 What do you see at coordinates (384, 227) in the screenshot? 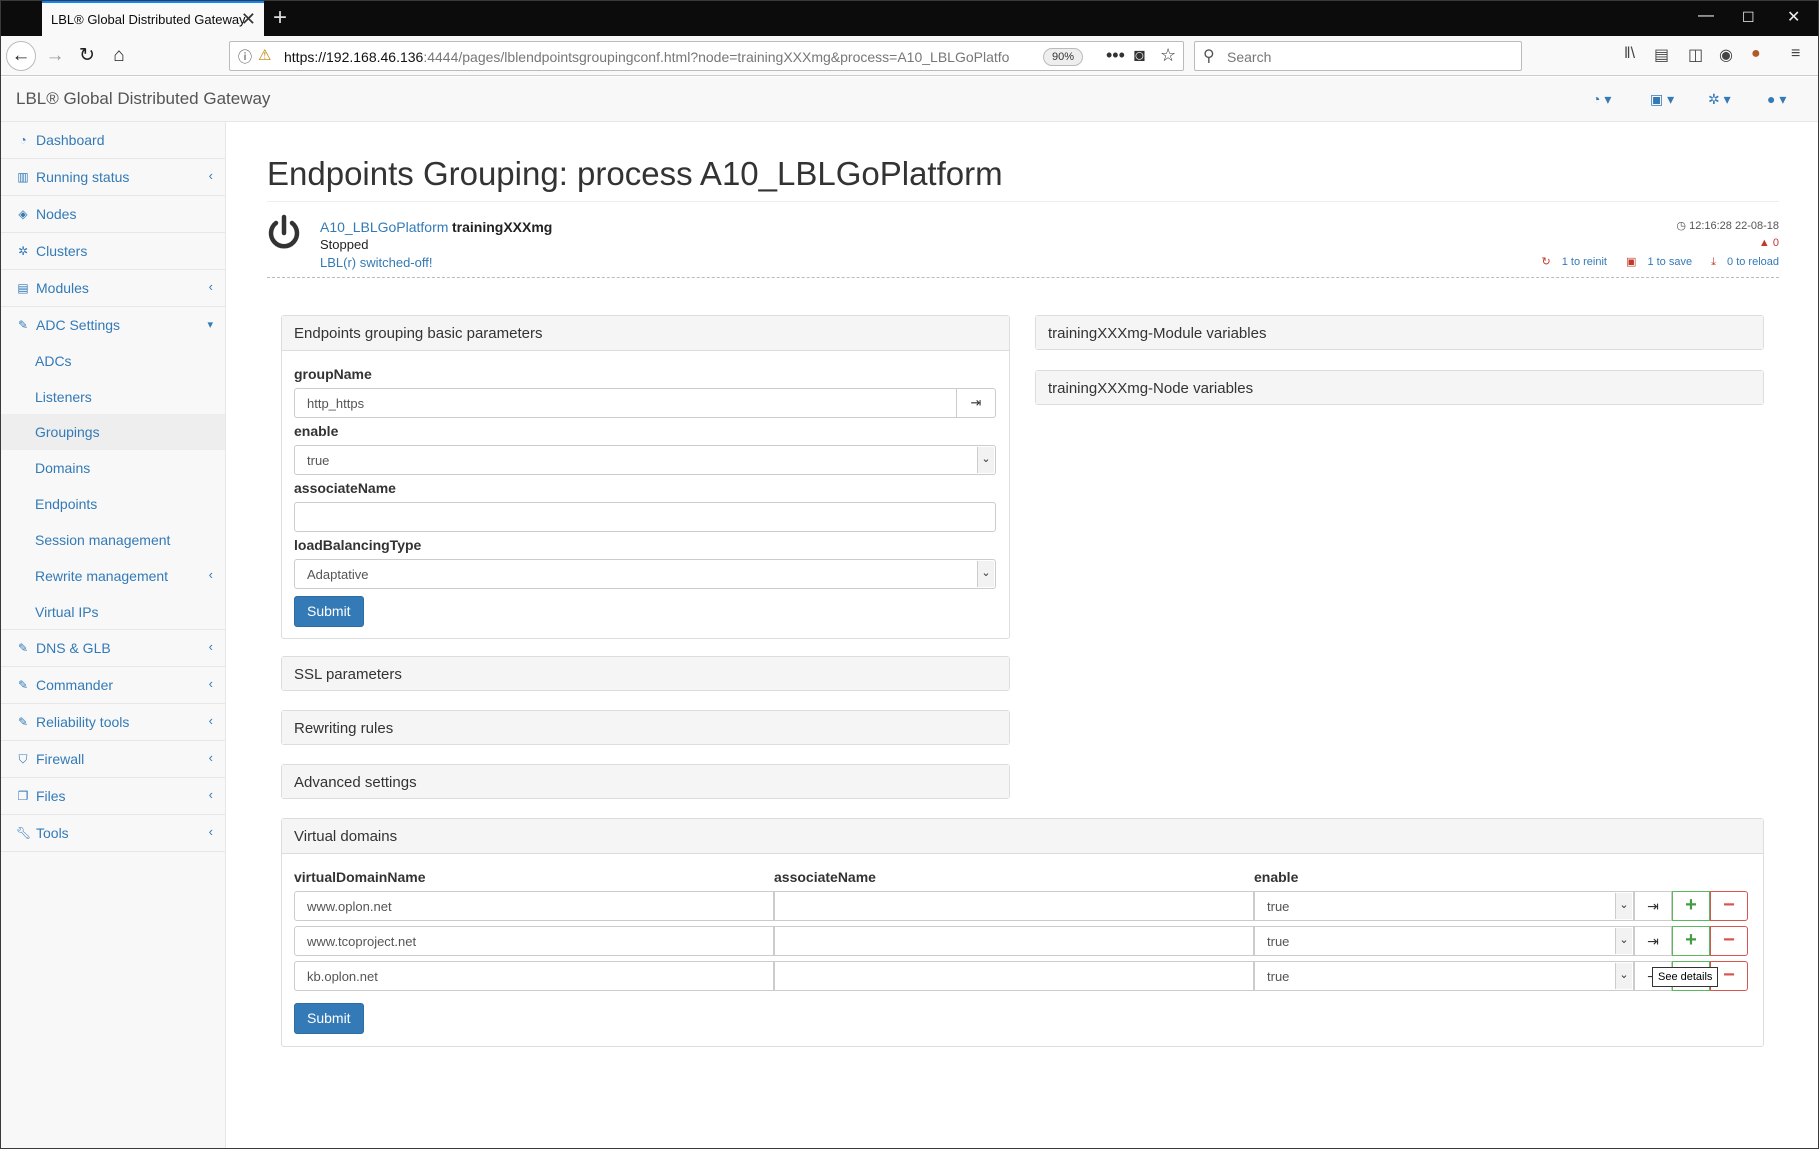
I see `process-link: A10_LBLGoPlatform` at bounding box center [384, 227].